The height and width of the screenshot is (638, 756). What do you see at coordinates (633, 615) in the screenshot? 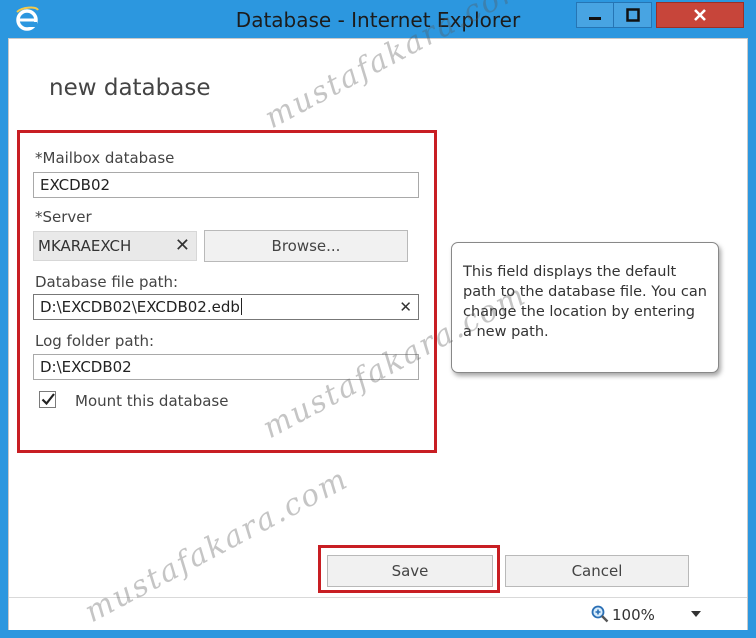
I see `zoom-level: 100%` at bounding box center [633, 615].